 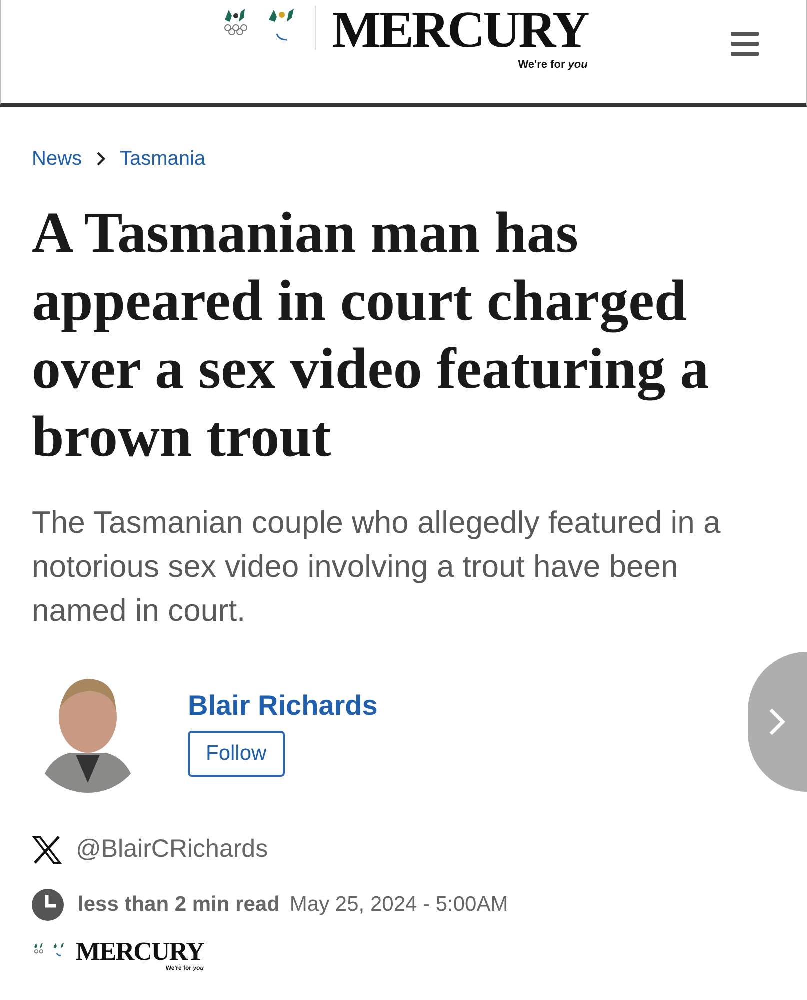 What do you see at coordinates (553, 65) in the screenshot?
I see `tagline: We're for you` at bounding box center [553, 65].